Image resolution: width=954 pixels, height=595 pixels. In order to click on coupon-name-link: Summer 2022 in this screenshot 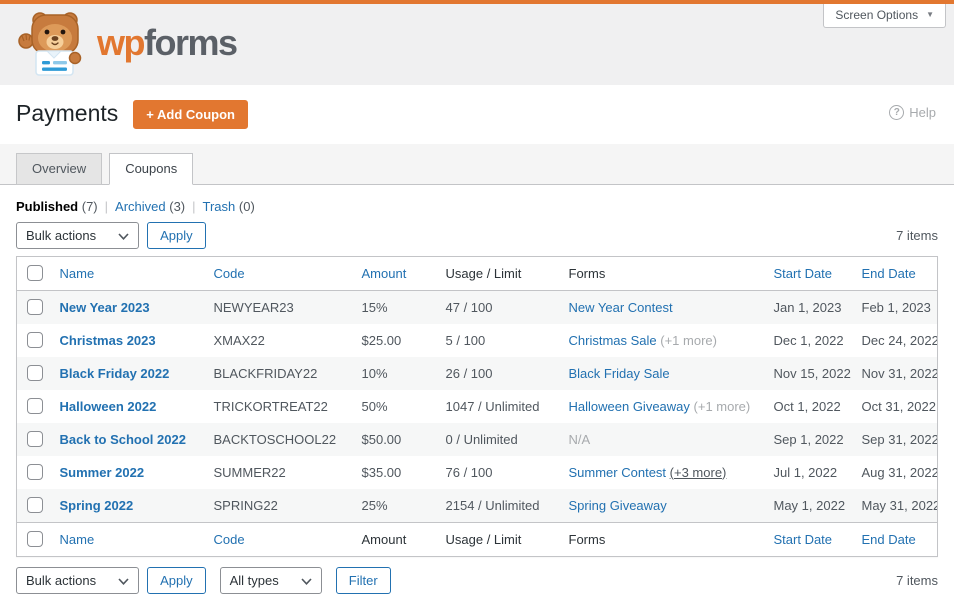, I will do `click(102, 472)`.